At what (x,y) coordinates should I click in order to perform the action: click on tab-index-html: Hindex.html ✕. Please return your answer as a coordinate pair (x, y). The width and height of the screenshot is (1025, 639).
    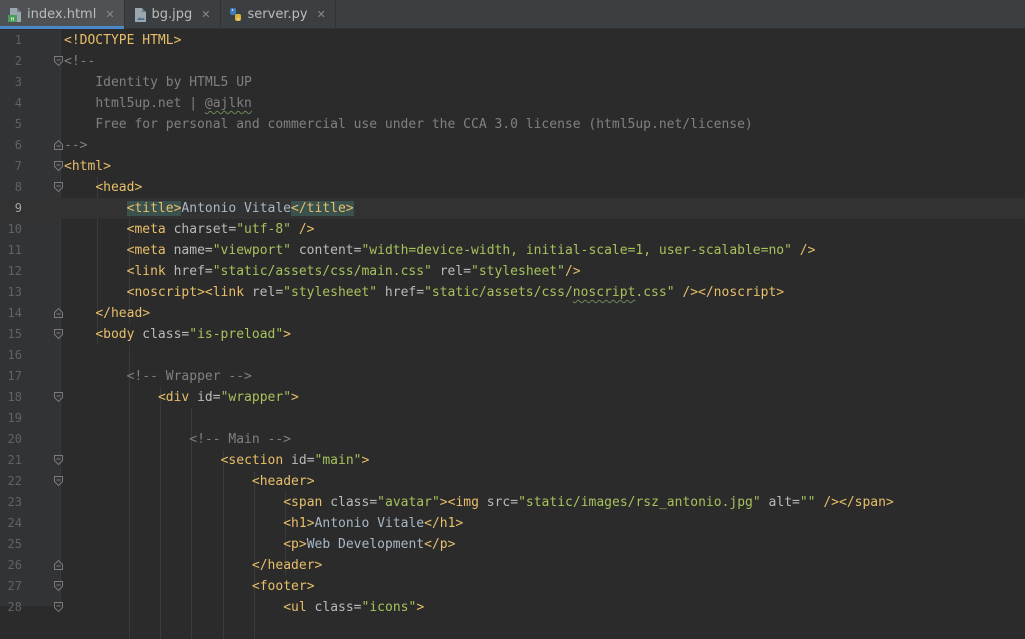
    Looking at the image, I should click on (62, 14).